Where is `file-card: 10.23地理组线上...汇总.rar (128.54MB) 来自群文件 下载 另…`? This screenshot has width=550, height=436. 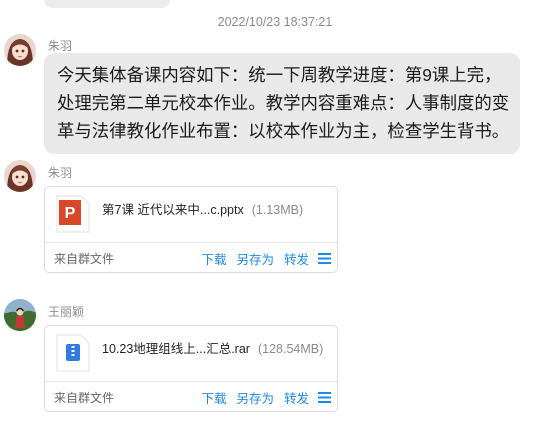
file-card: 10.23地理组线上...汇总.rar (128.54MB) 来自群文件 下载 另… is located at coordinates (191, 368).